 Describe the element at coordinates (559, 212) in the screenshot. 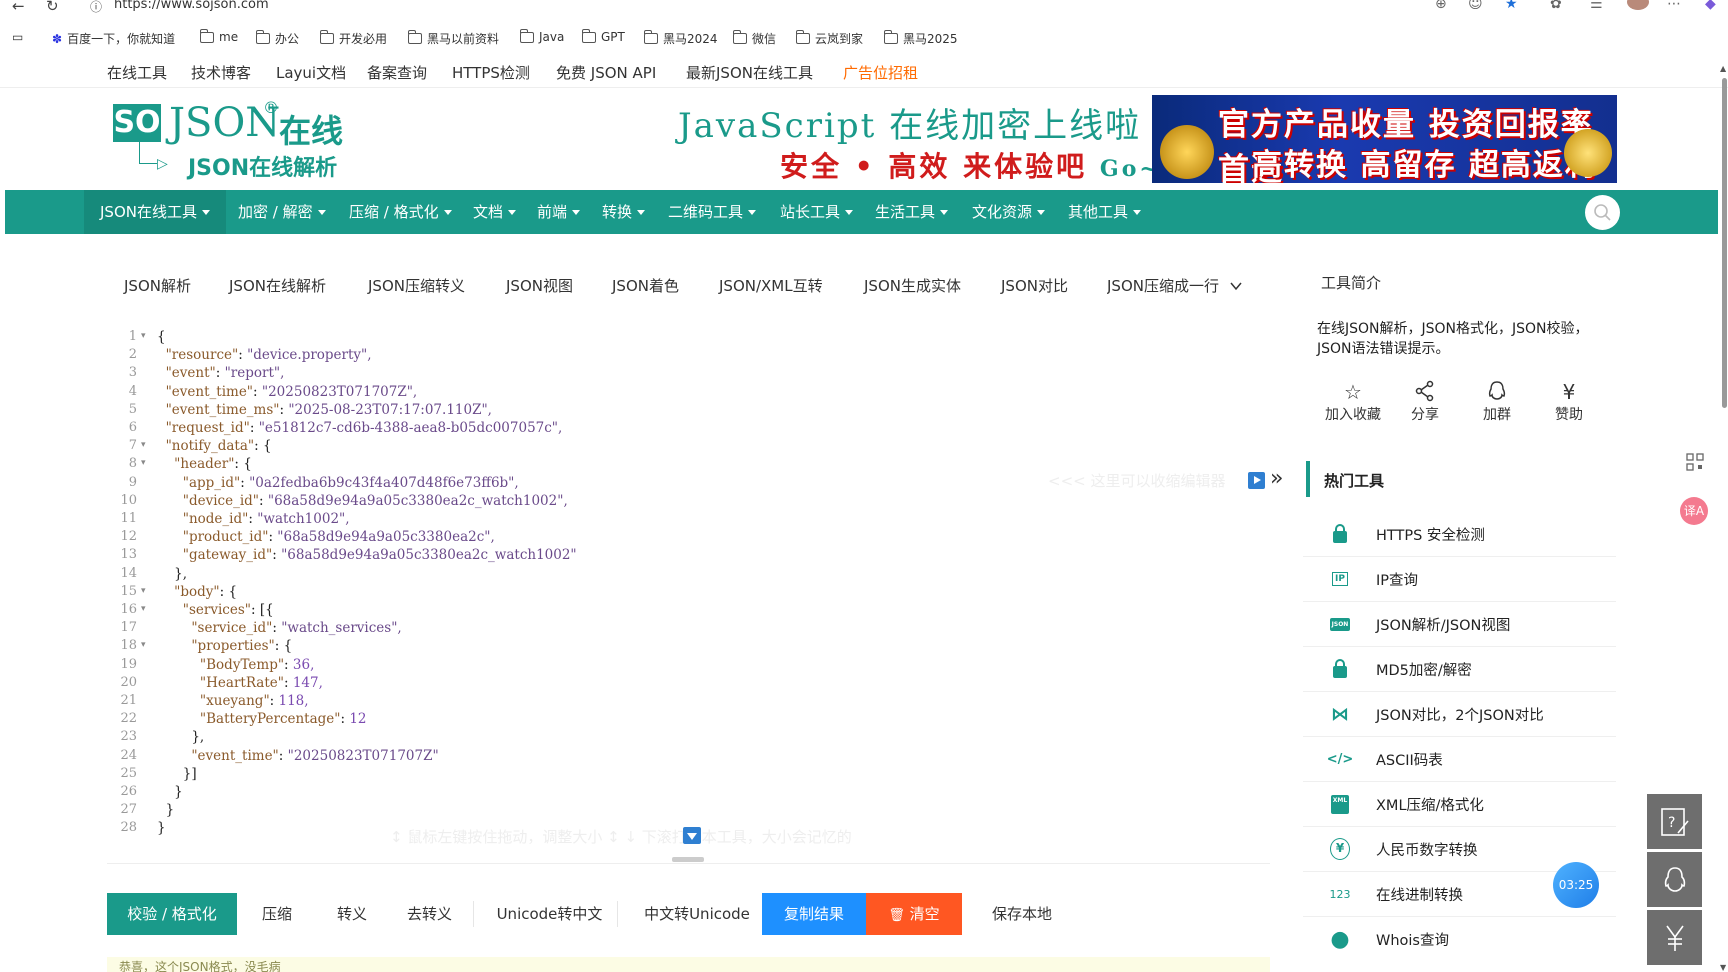

I see `nav-frontend: 前端` at that location.